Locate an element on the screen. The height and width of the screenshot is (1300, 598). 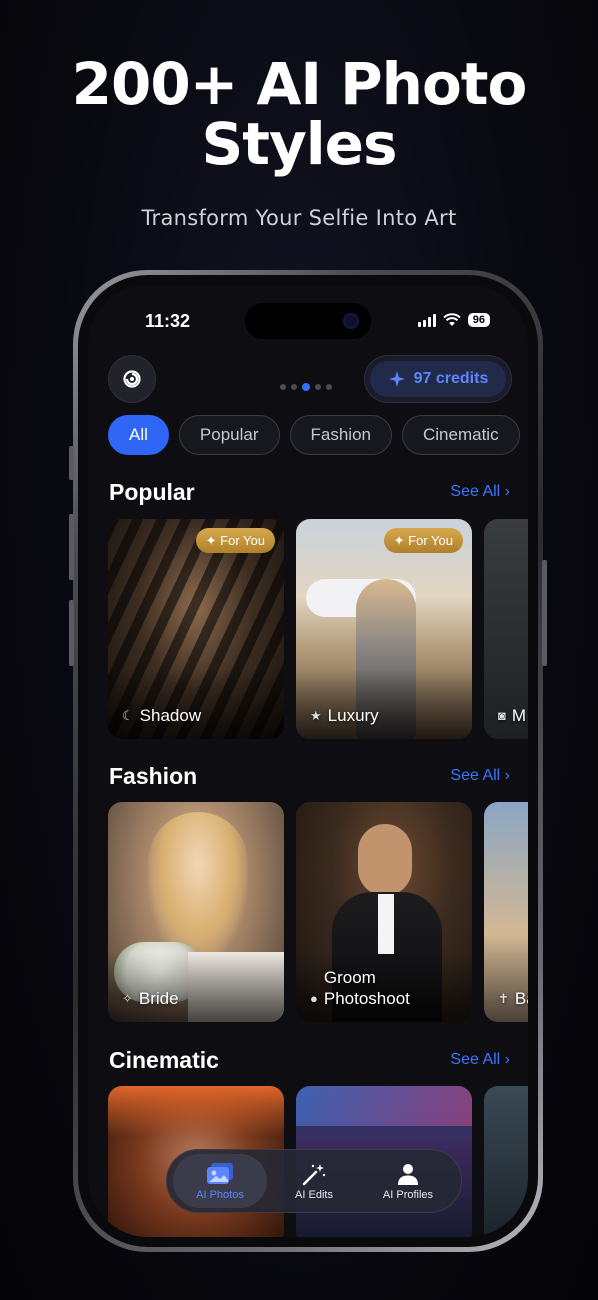
see-all-popular: See All › is located at coordinates (480, 492).